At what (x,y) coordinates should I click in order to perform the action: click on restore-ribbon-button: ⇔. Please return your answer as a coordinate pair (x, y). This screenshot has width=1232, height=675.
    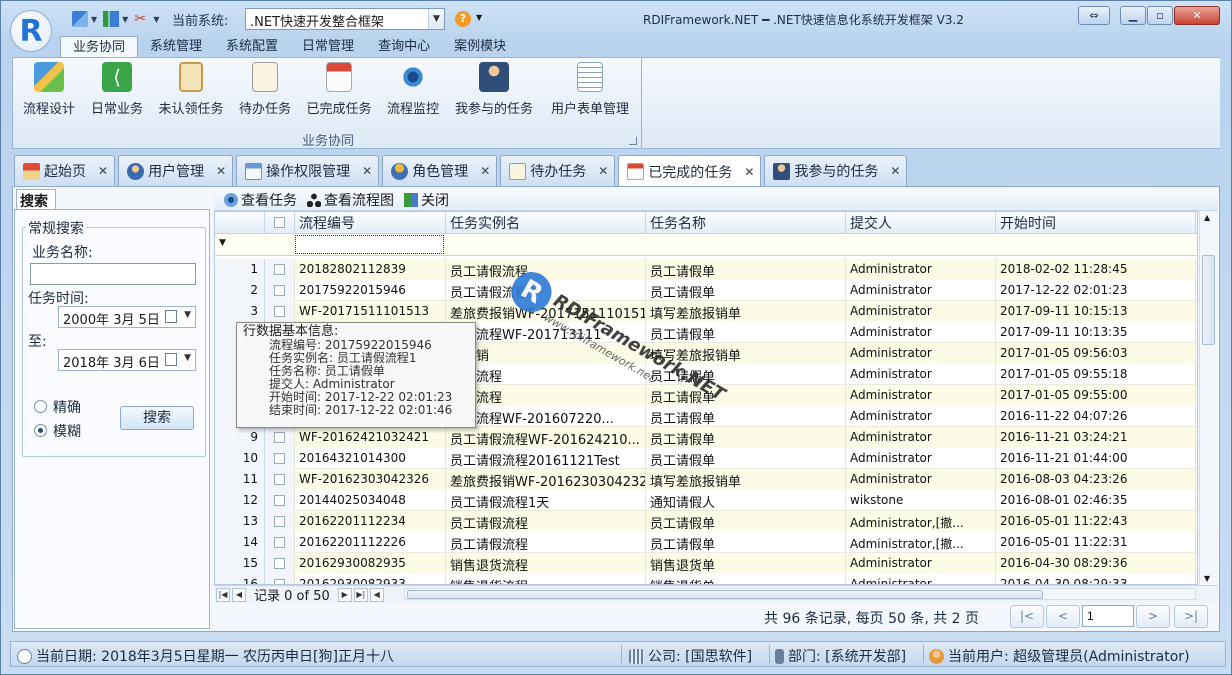
    Looking at the image, I should click on (1094, 15).